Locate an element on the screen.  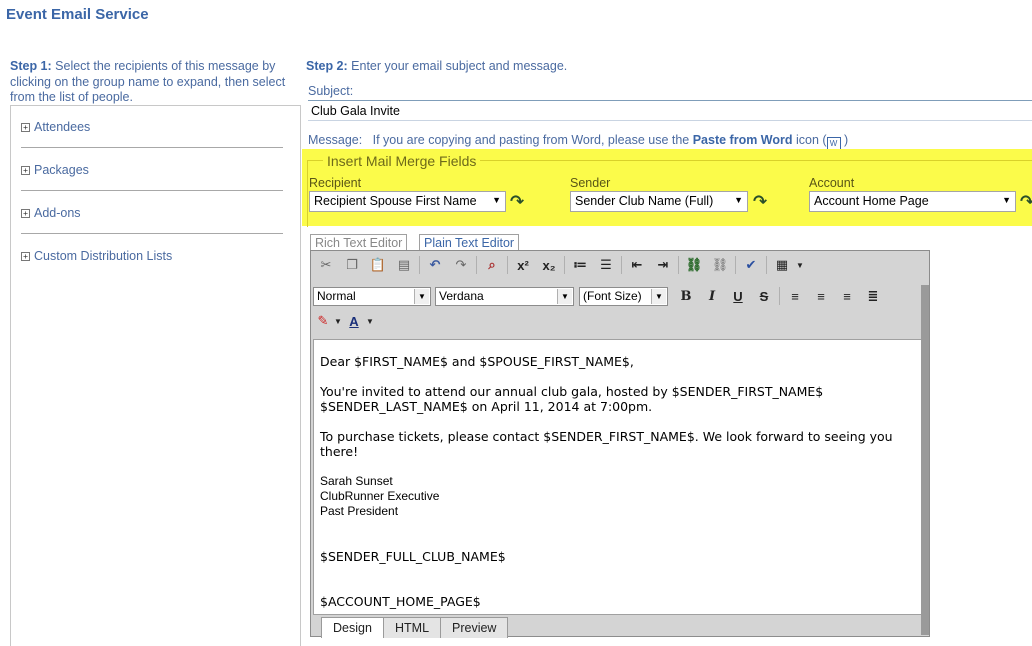
paragraph-format-value: Normal is located at coordinates (336, 296).